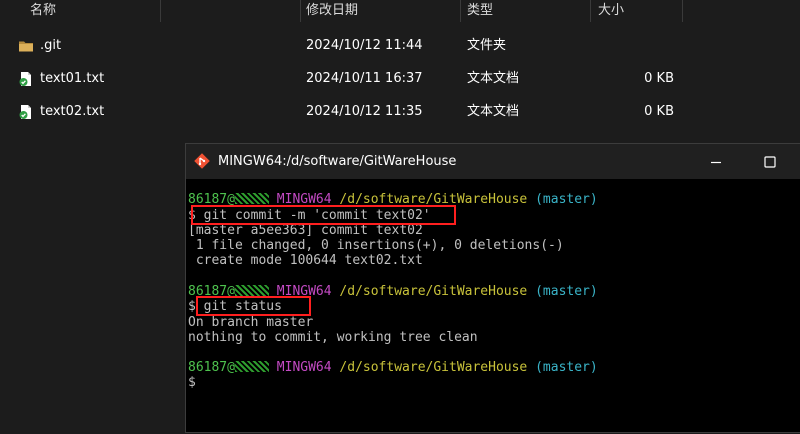 The width and height of the screenshot is (800, 434). I want to click on git-bash-icon, so click(202, 161).